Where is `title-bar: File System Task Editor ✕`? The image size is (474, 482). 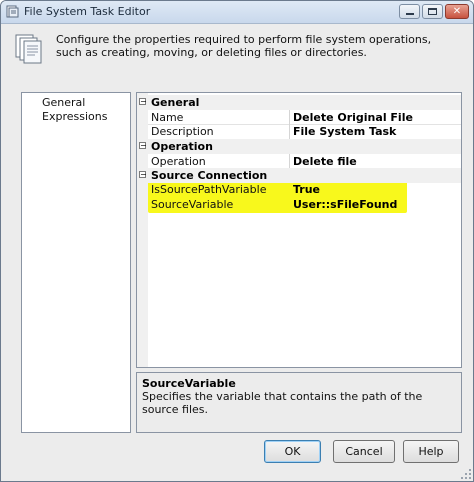
title-bar: File System Task Editor ✕ is located at coordinates (237, 12).